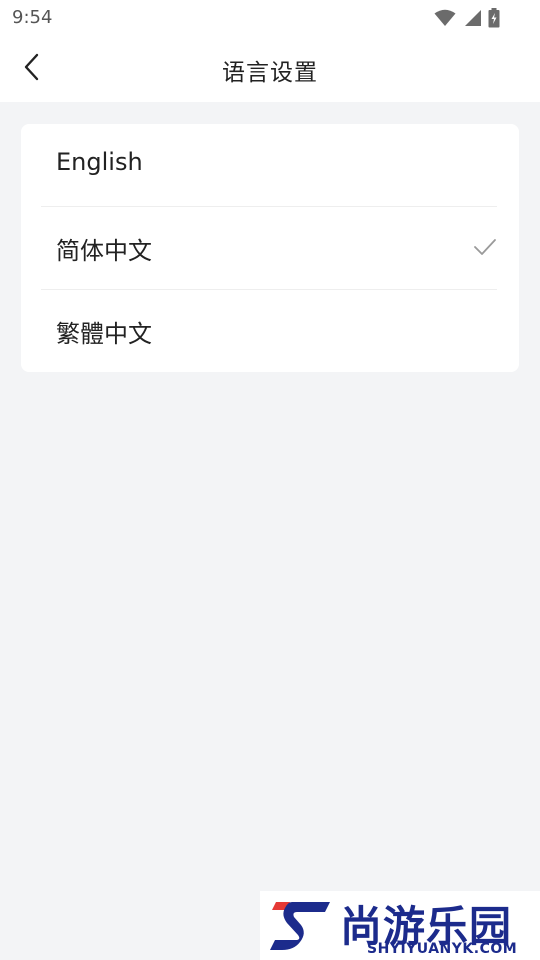  What do you see at coordinates (400, 925) in the screenshot?
I see `watermark-logo: 尚游乐园 SHYIYUANYK.COM` at bounding box center [400, 925].